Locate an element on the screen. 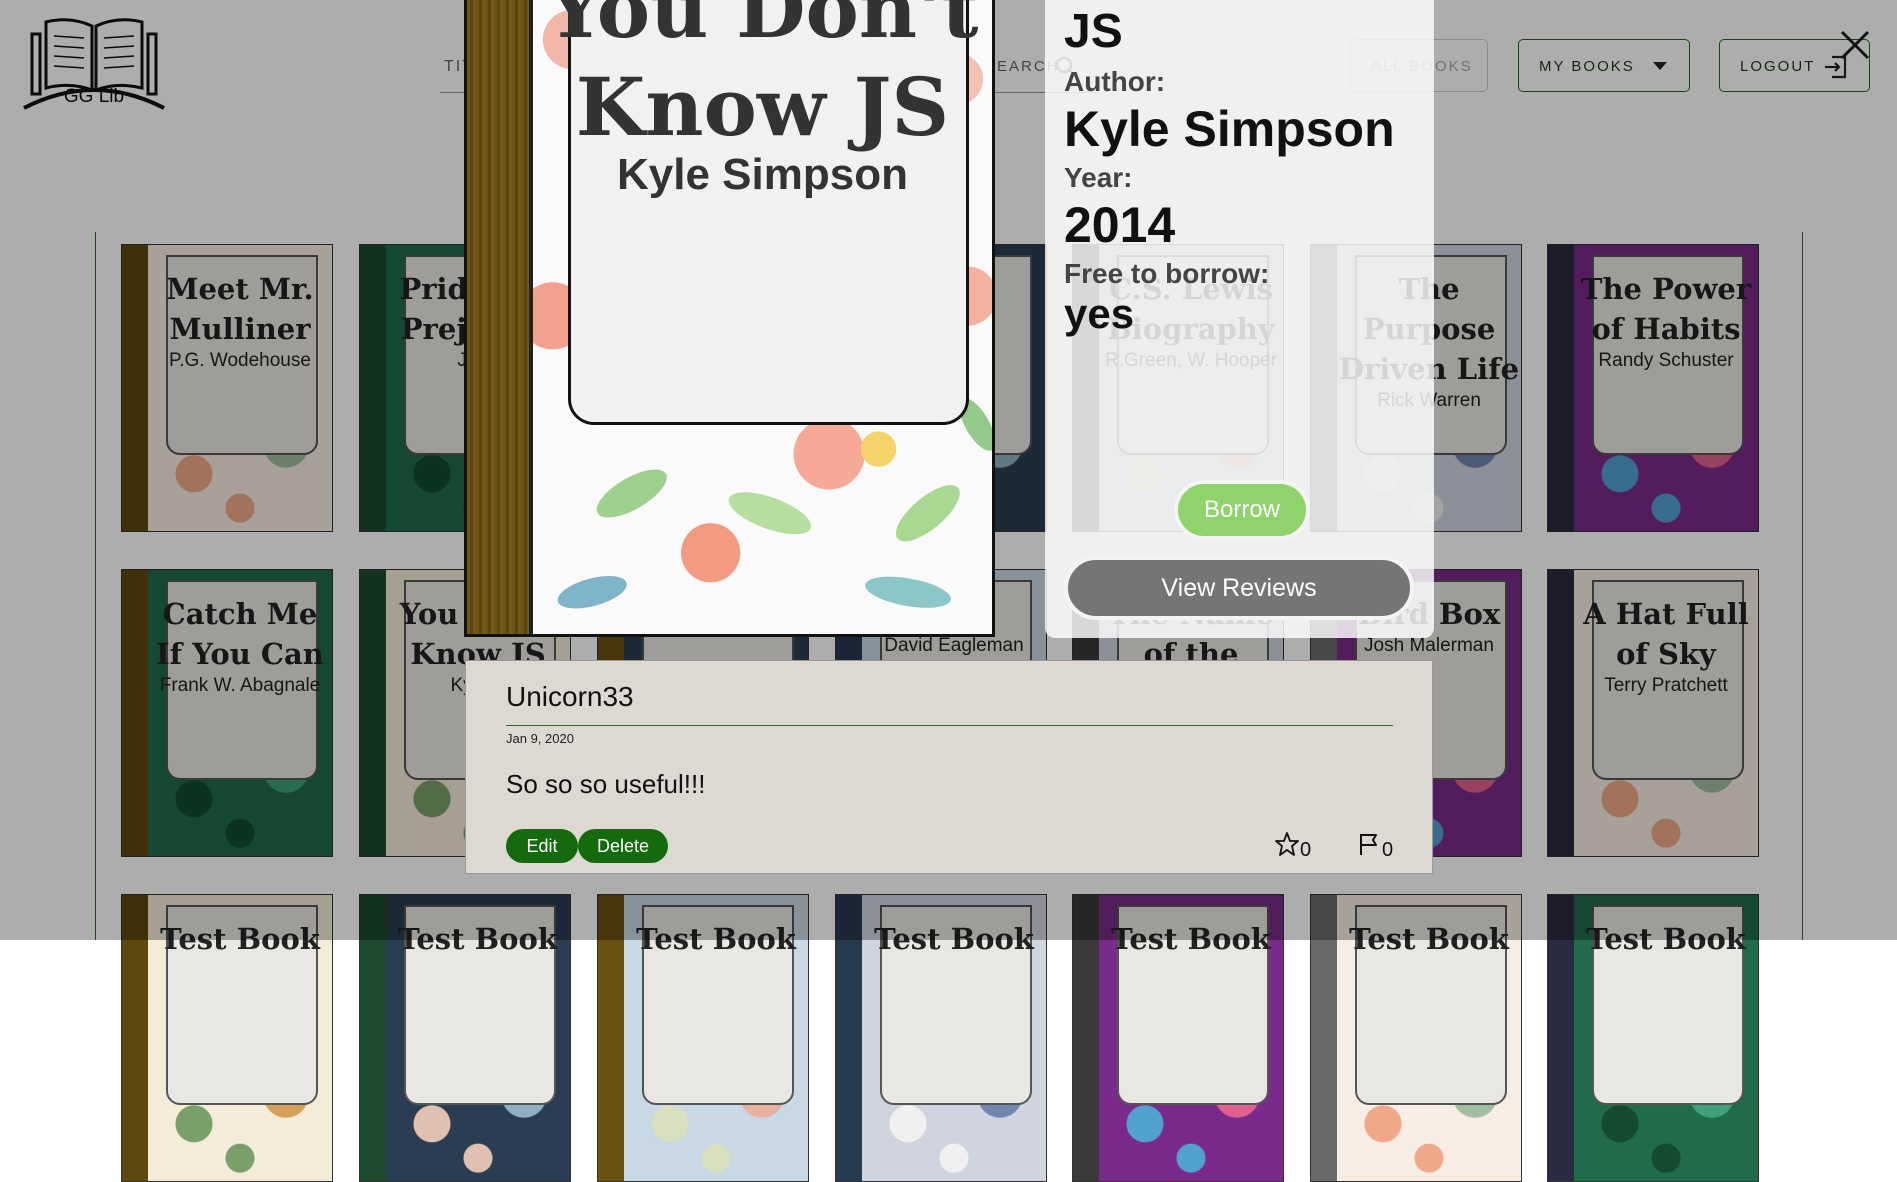 This screenshot has height=1182, width=1897. flag-report: 0 is located at coordinates (1381, 846).